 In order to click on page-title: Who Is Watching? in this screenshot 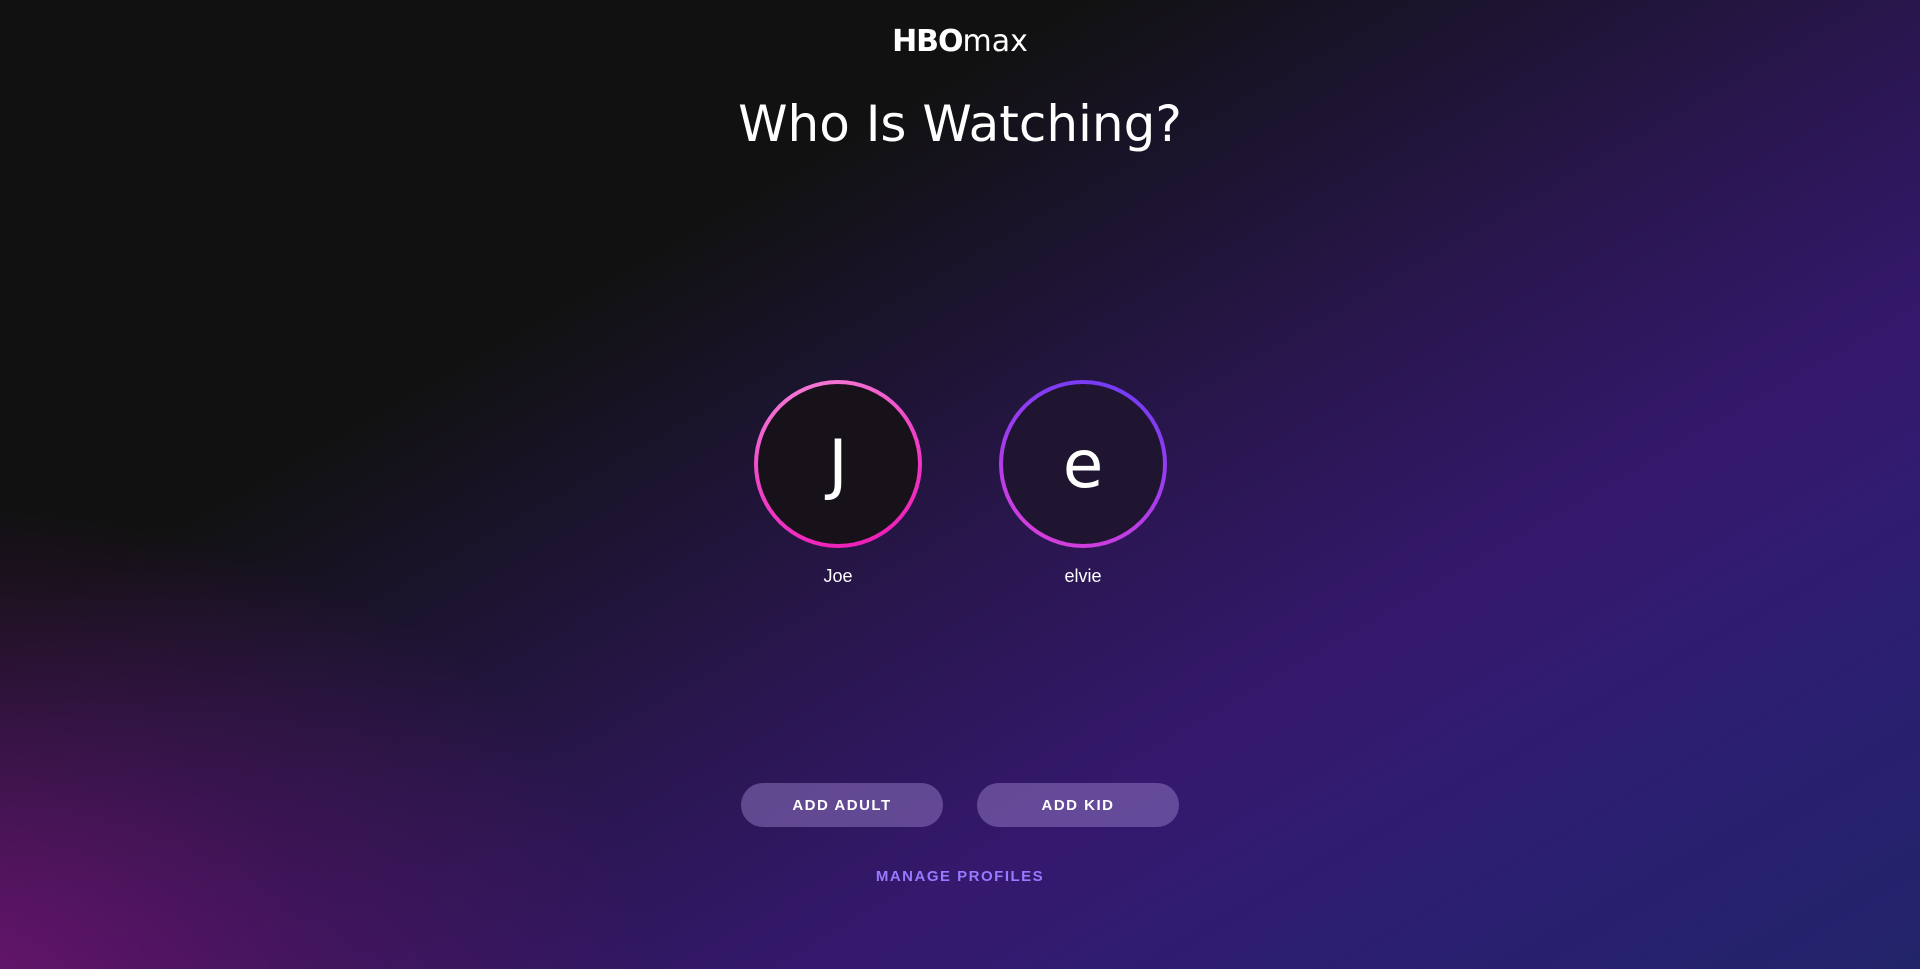, I will do `click(960, 124)`.